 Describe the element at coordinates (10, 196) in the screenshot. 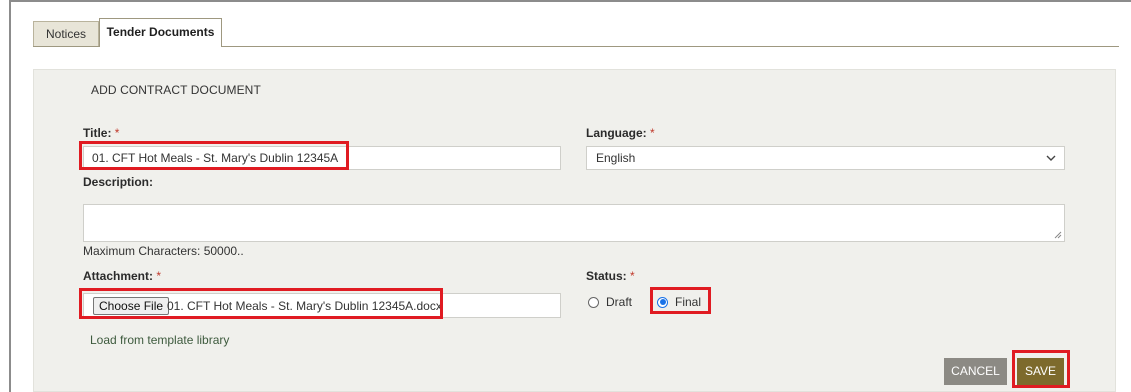

I see `window-left-border` at that location.